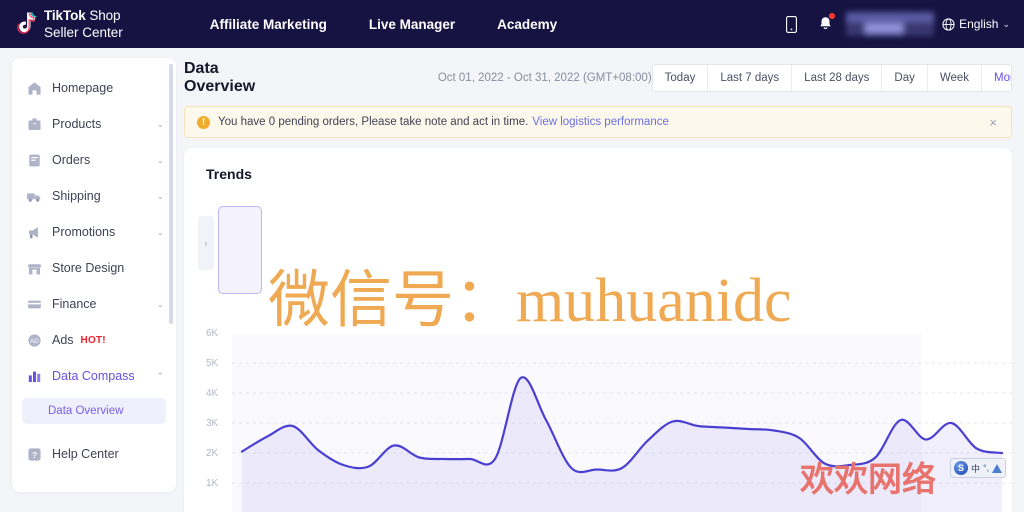 The image size is (1024, 512). What do you see at coordinates (825, 24) in the screenshot?
I see `bell-icon` at bounding box center [825, 24].